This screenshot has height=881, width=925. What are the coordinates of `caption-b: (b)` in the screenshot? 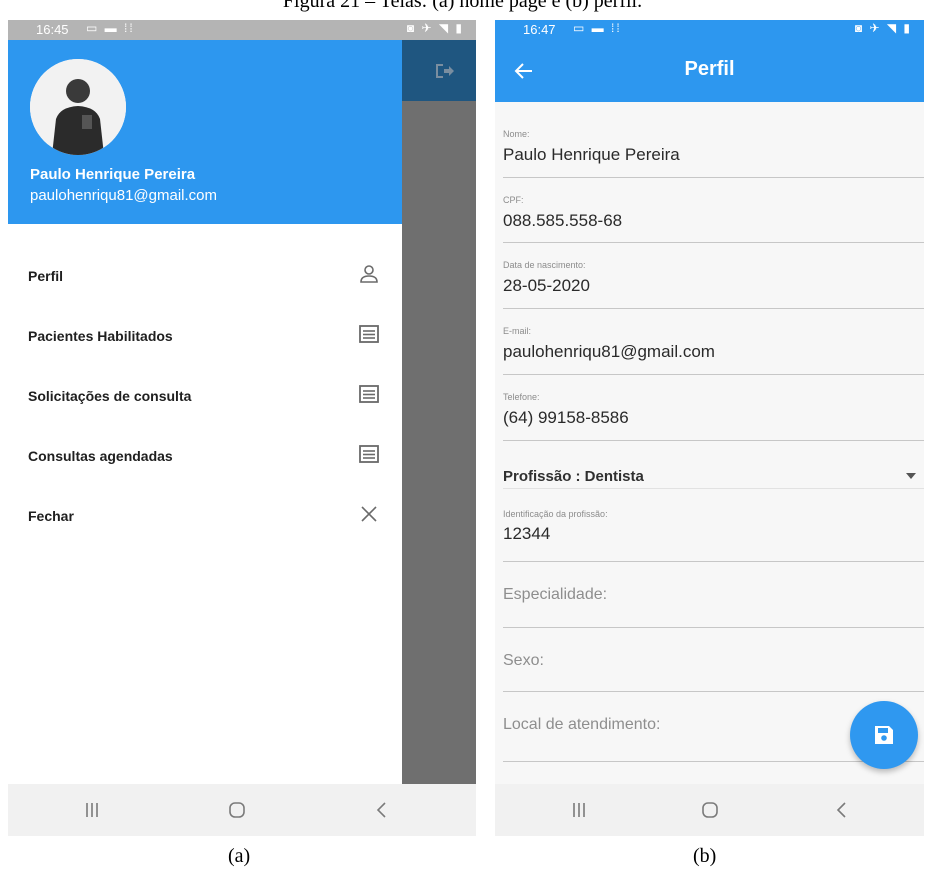 It's located at (705, 856).